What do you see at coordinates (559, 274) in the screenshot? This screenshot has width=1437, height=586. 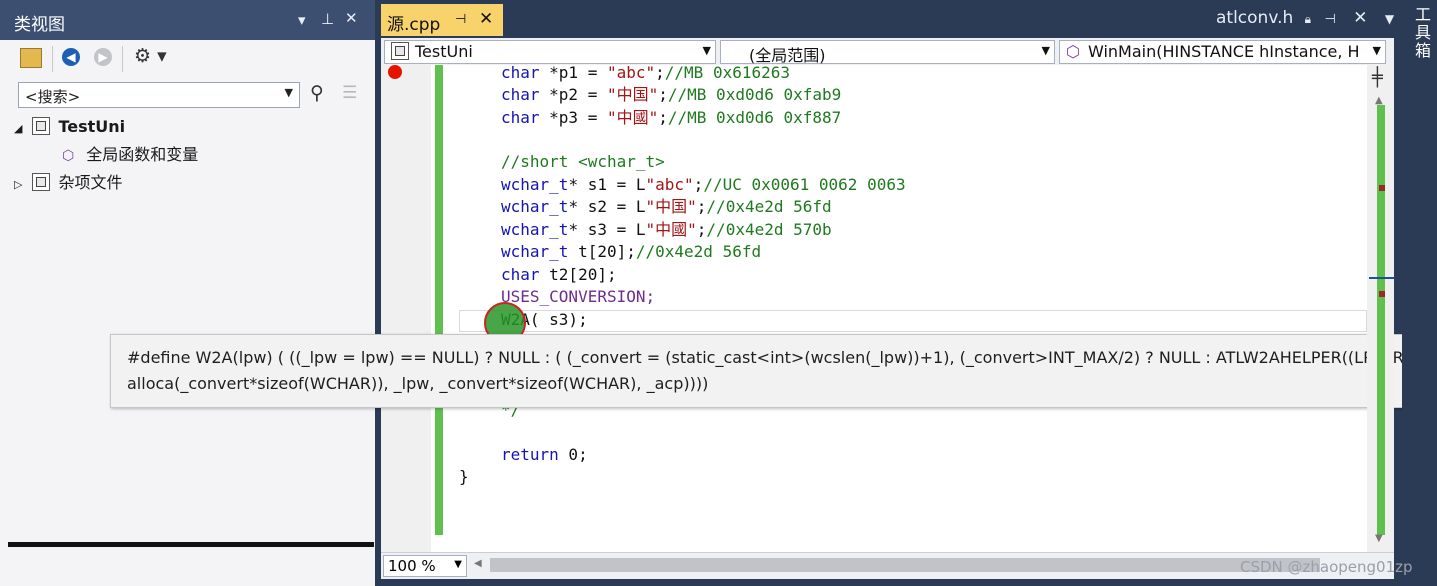 I see `code-line: char t2[20];` at bounding box center [559, 274].